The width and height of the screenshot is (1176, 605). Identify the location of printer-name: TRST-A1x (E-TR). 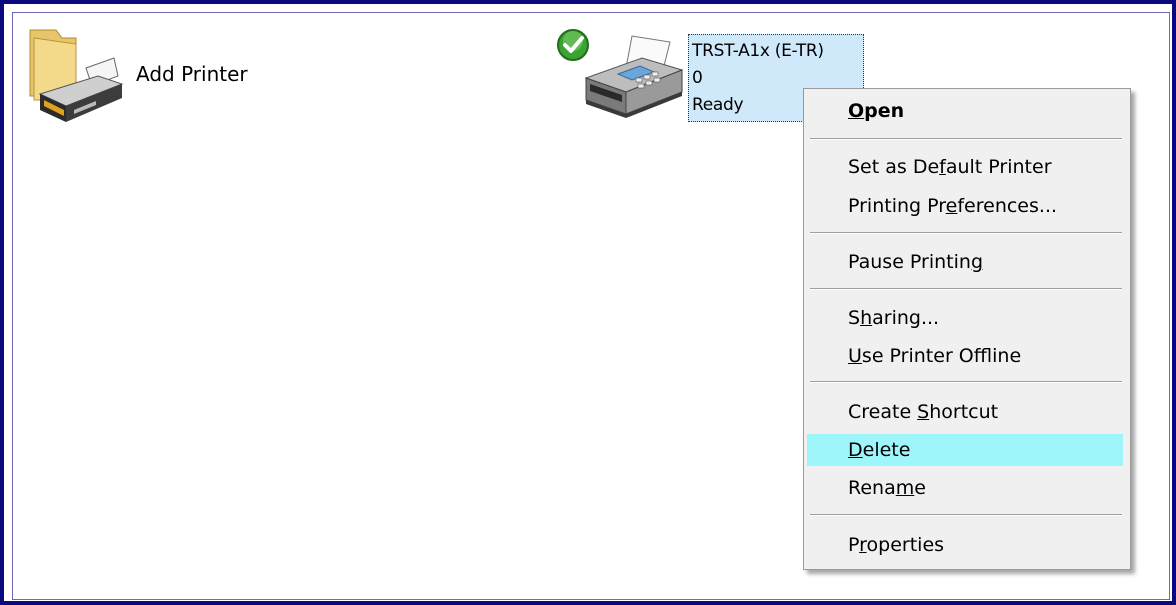
(758, 51).